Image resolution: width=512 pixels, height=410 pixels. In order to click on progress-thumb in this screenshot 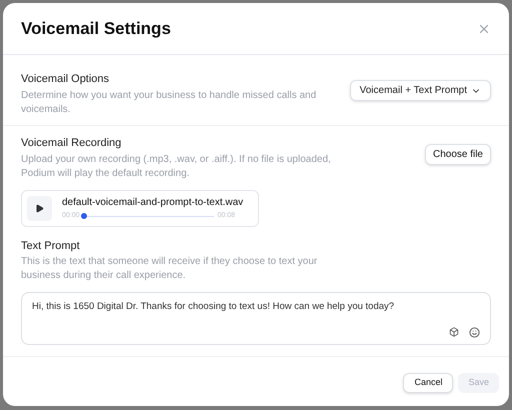, I will do `click(83, 216)`.